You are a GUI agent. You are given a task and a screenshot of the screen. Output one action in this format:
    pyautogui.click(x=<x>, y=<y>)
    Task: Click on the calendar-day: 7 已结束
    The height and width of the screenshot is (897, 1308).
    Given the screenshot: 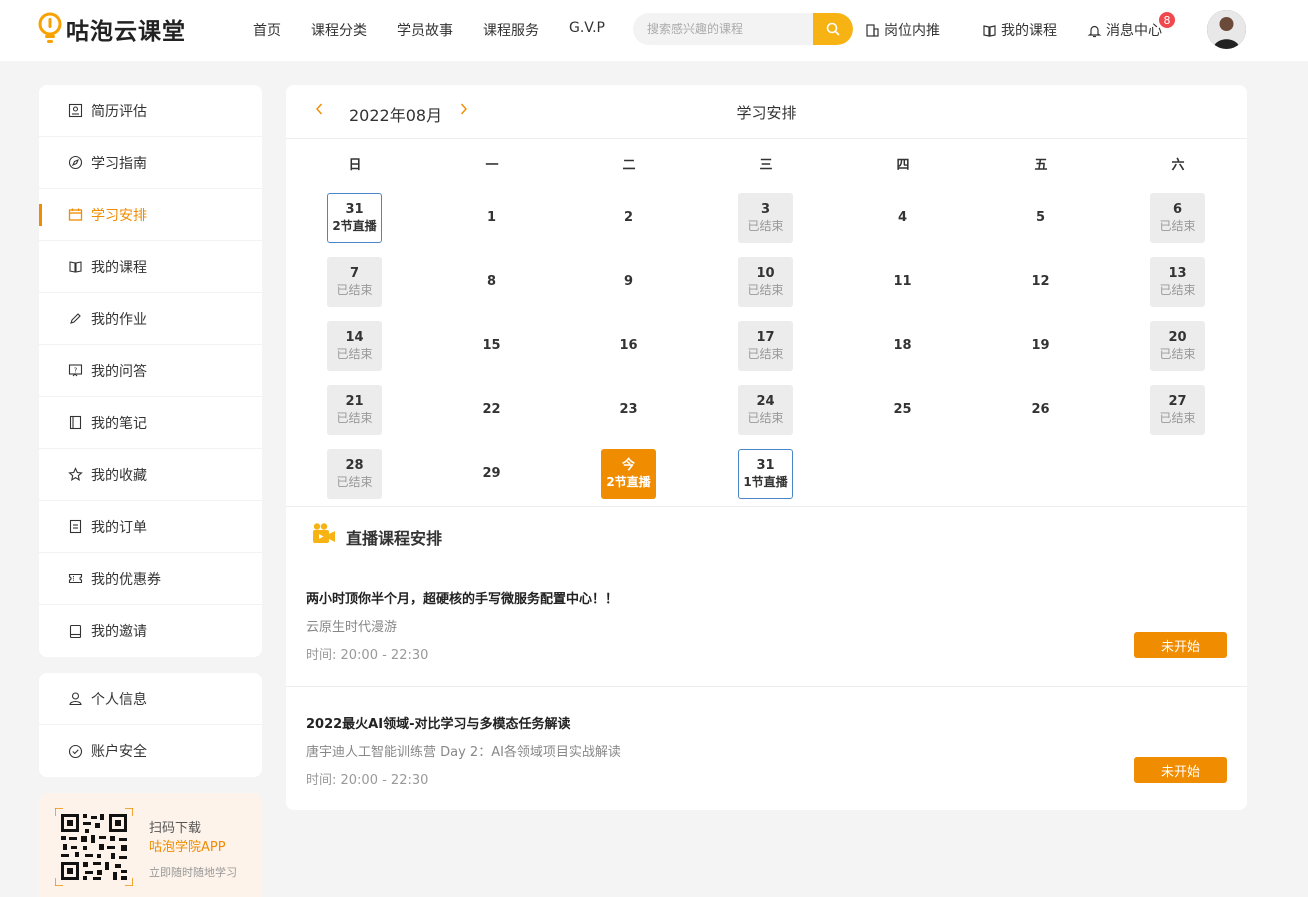 What is the action you would take?
    pyautogui.click(x=354, y=282)
    